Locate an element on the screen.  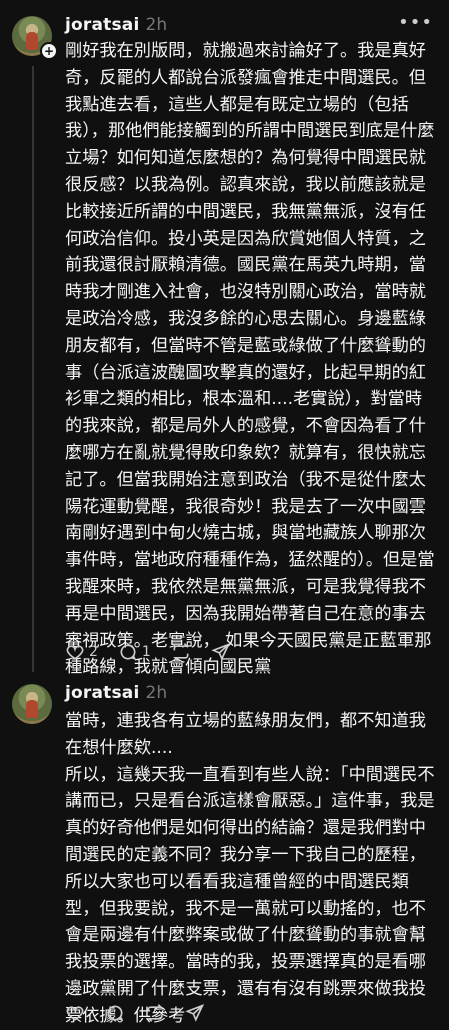
avatar-wrap is located at coordinates (32, 704).